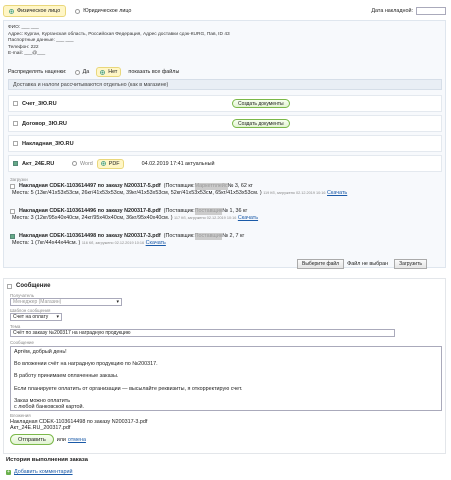  What do you see at coordinates (38, 163) in the screenshot?
I see `doc-name: Акт_24Е.RU` at bounding box center [38, 163].